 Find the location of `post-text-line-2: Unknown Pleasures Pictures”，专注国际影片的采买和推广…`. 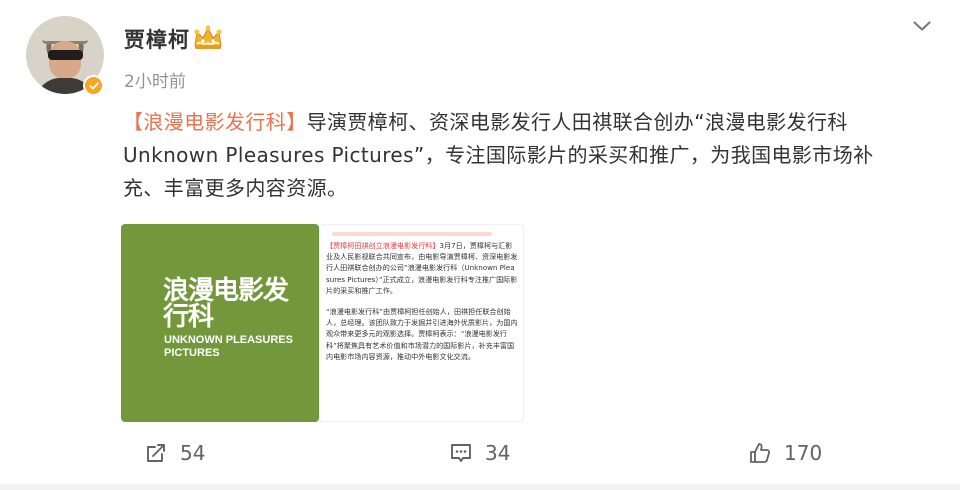

post-text-line-2: Unknown Pleasures Pictures”，专注国际影片的采买和推广… is located at coordinates (498, 155).